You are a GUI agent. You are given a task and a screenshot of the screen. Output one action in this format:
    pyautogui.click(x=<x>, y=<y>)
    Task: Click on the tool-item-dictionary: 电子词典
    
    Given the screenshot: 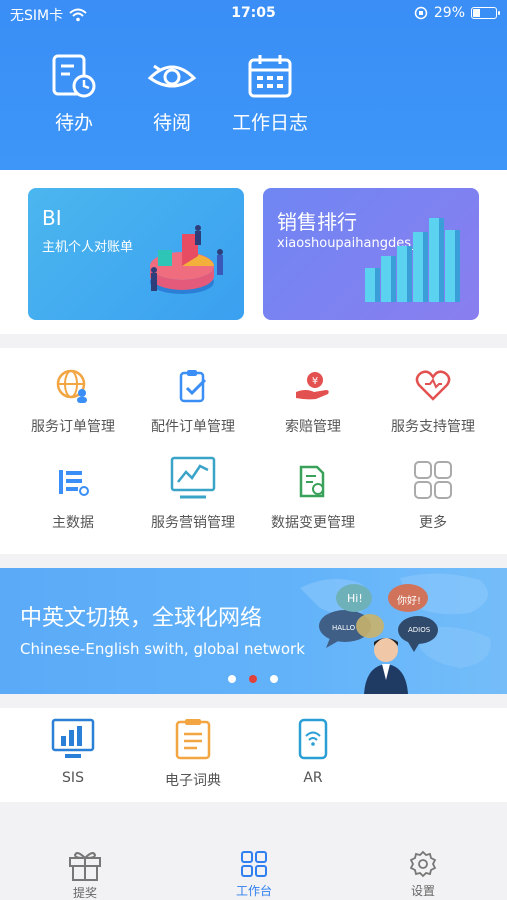 What is the action you would take?
    pyautogui.click(x=193, y=754)
    